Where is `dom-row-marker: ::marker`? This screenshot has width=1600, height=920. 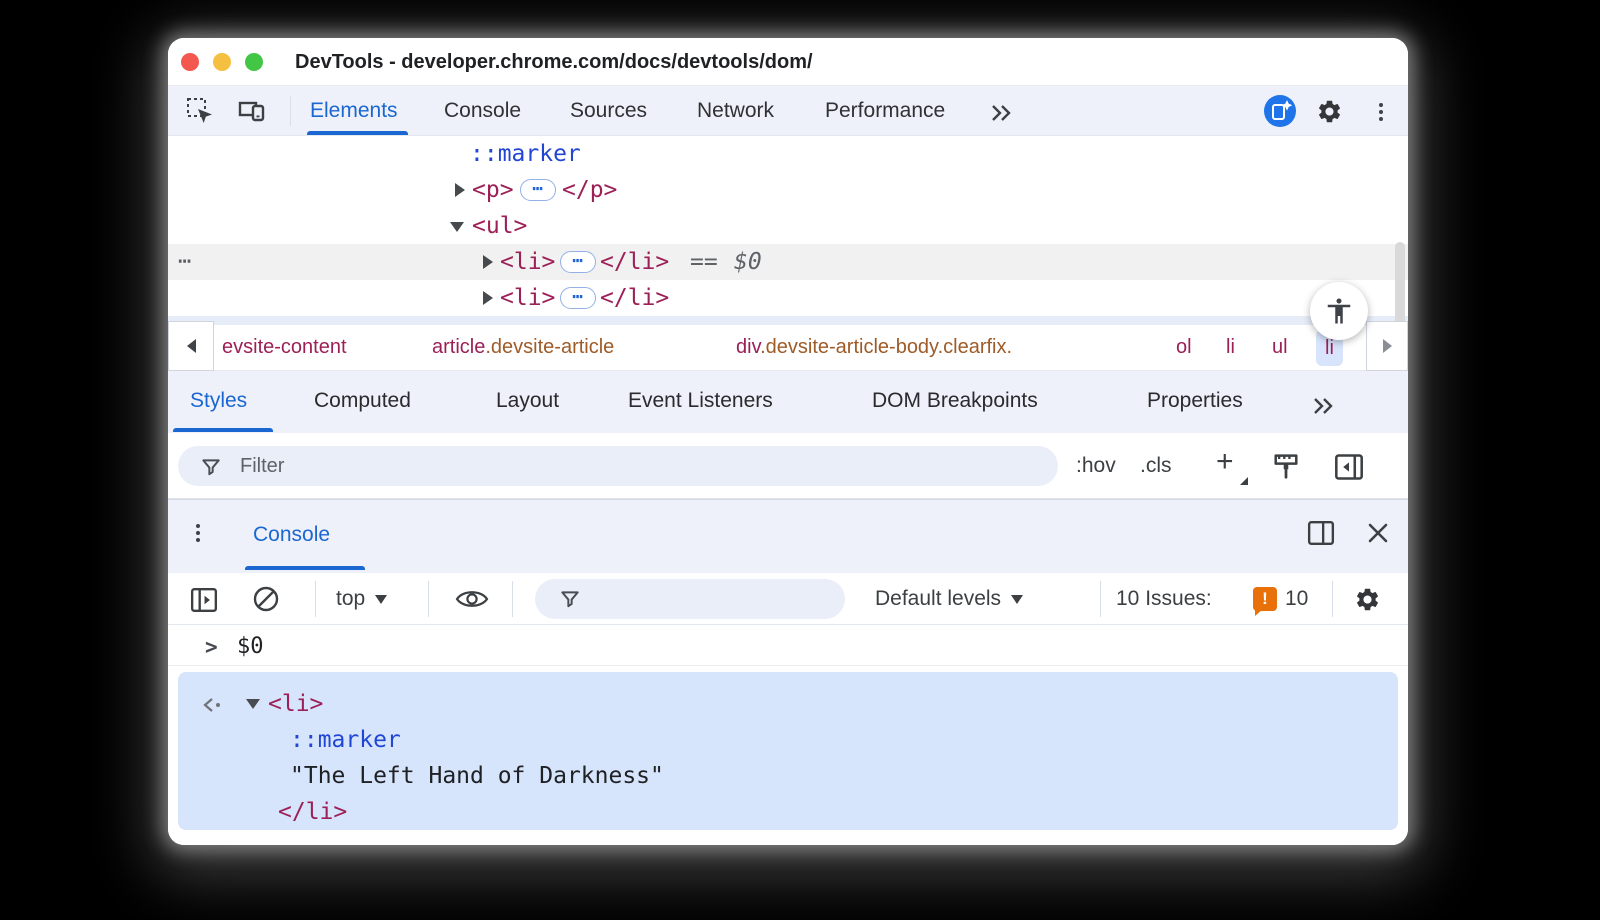
dom-row-marker: ::marker is located at coordinates (788, 154).